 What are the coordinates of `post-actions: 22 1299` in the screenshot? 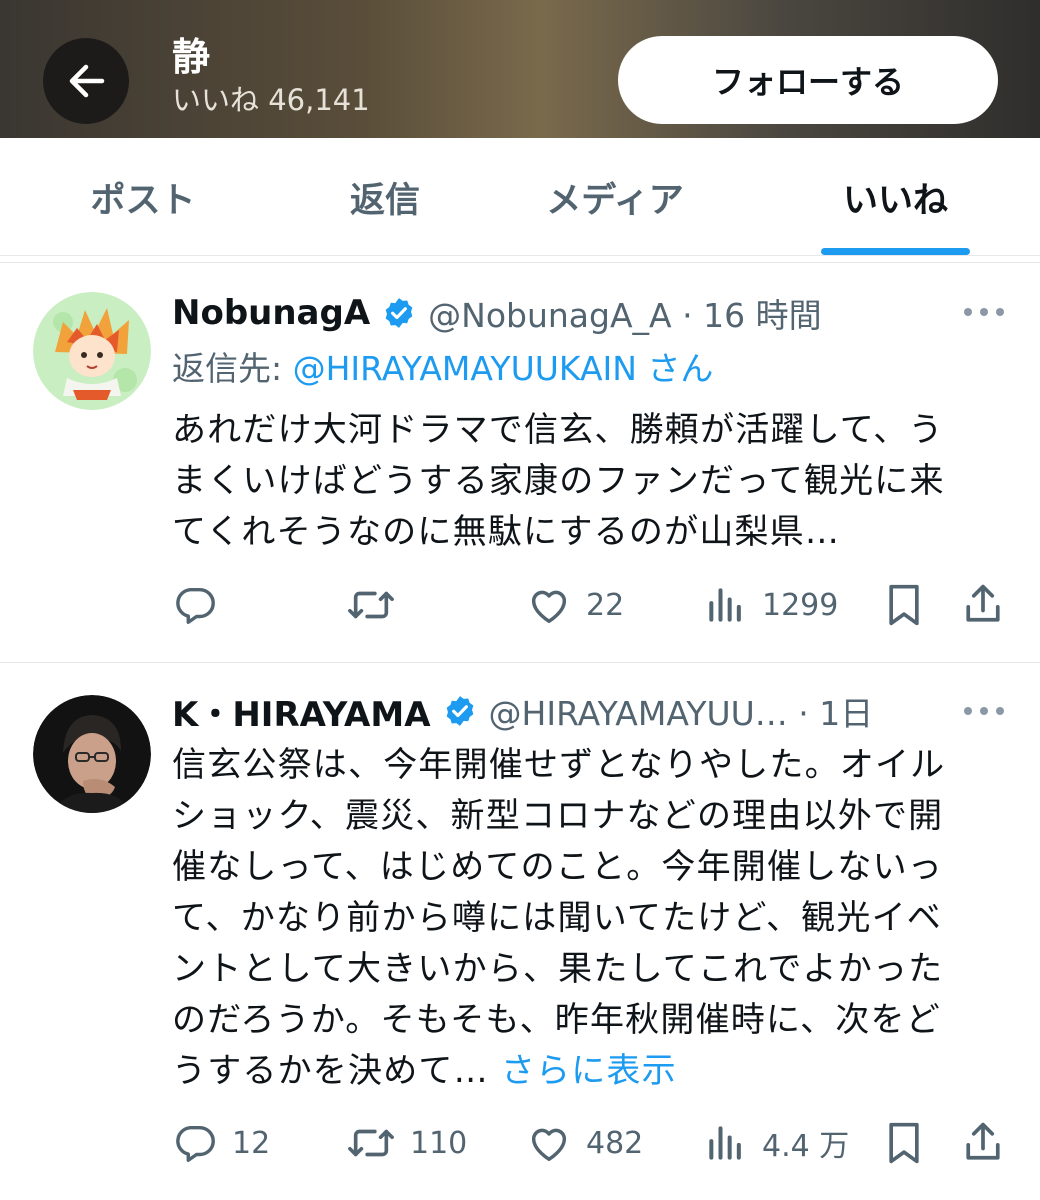 It's located at (520, 605).